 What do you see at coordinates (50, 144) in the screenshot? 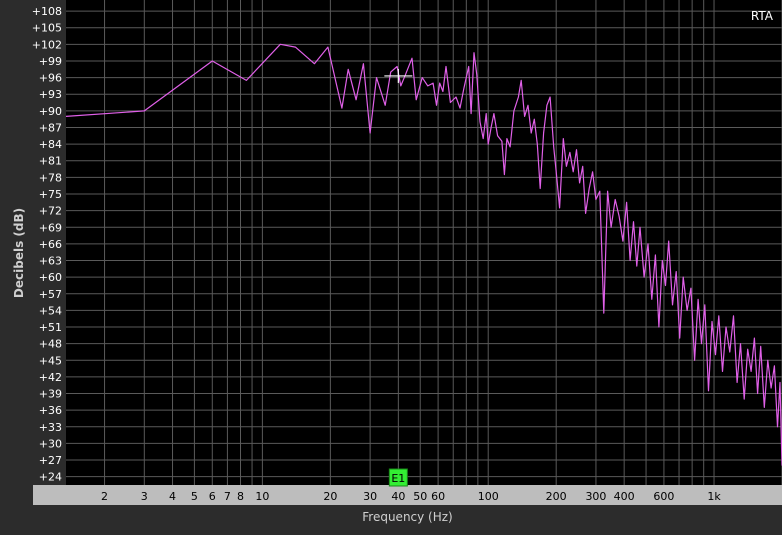
I see `y-tick-label: +84` at bounding box center [50, 144].